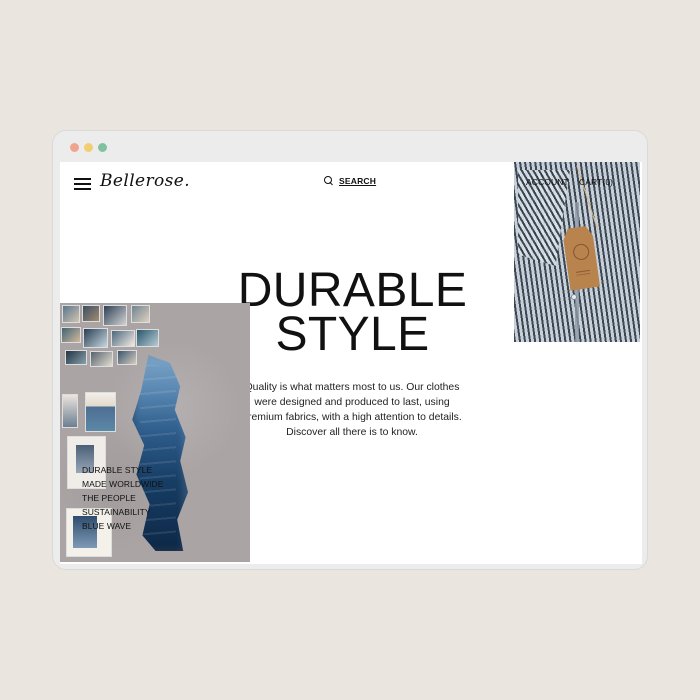 This screenshot has height=700, width=700. Describe the element at coordinates (358, 181) in the screenshot. I see `search-label: SEARCH` at that location.